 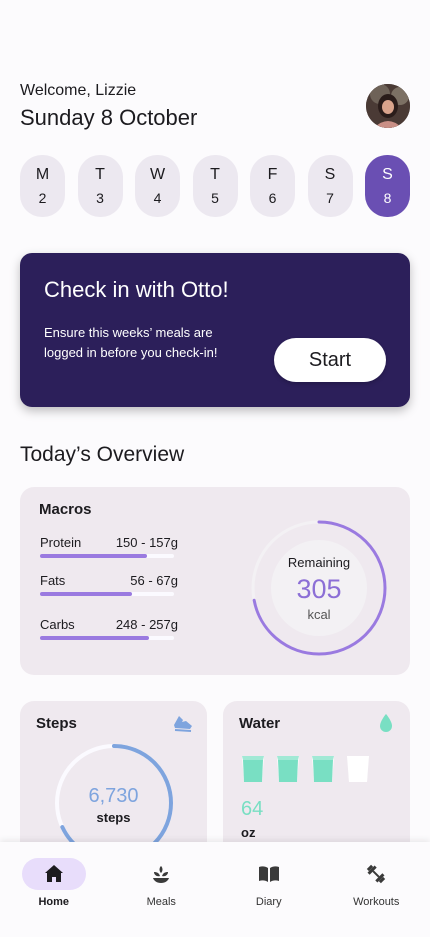 I want to click on water-unit: oz, so click(x=248, y=832).